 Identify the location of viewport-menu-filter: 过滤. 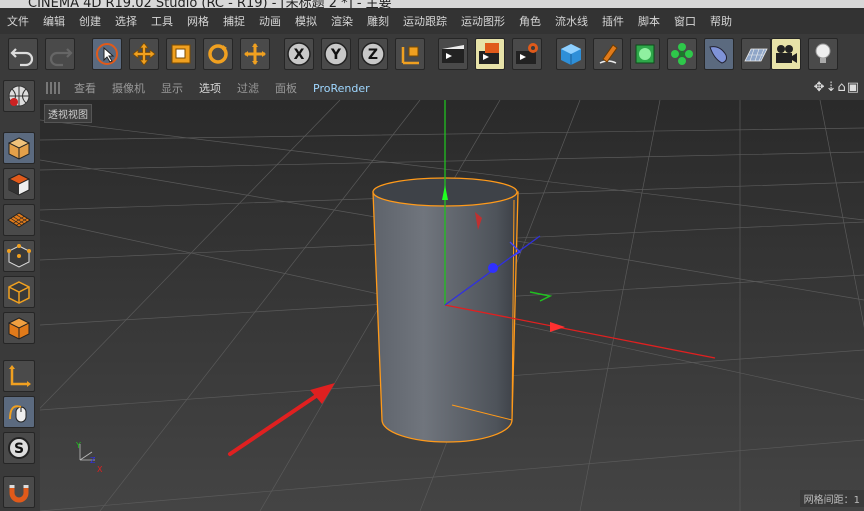
(248, 88).